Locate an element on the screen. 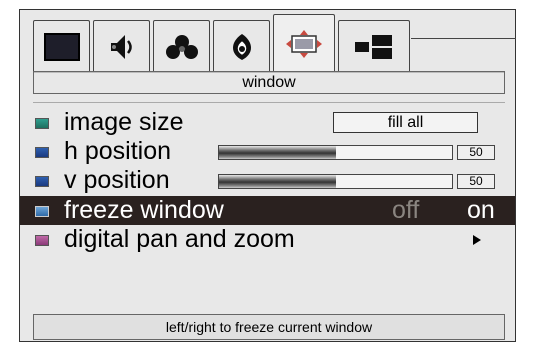  image-size-icon is located at coordinates (42, 123).